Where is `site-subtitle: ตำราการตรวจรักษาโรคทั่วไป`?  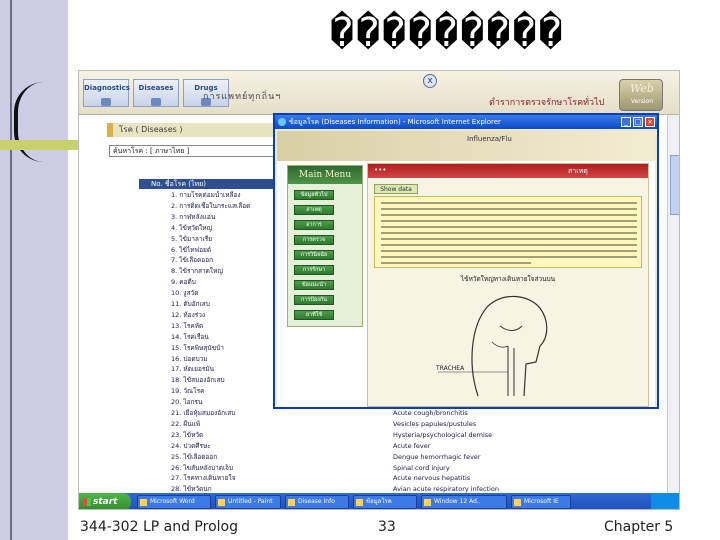
site-subtitle: ตำราการตรวจรักษาโรคทั่วไป is located at coordinates (547, 103).